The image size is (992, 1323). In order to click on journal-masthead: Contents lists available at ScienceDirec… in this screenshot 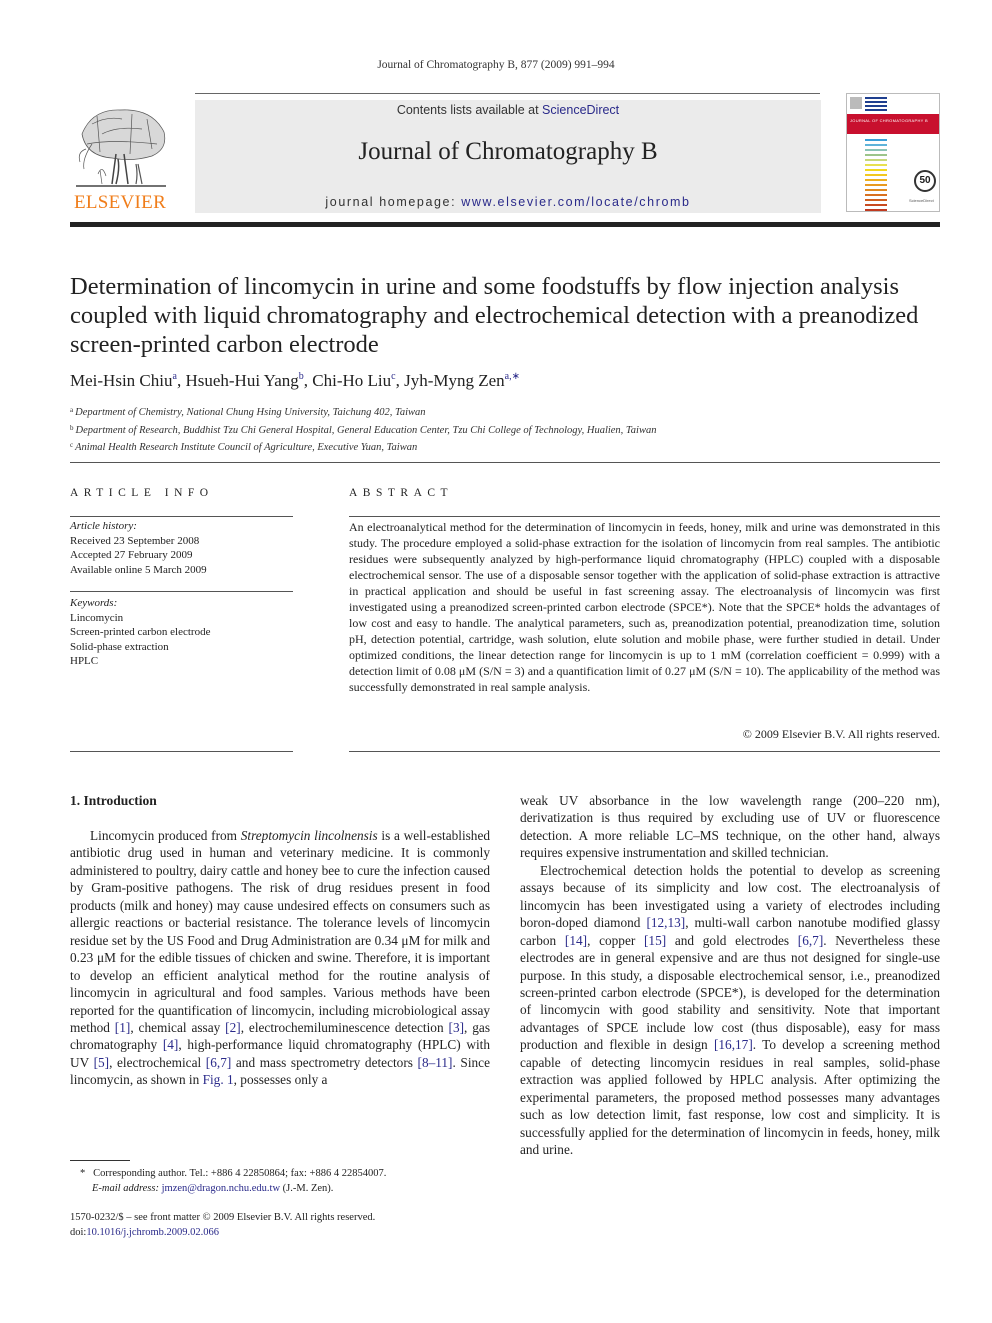, I will do `click(508, 156)`.